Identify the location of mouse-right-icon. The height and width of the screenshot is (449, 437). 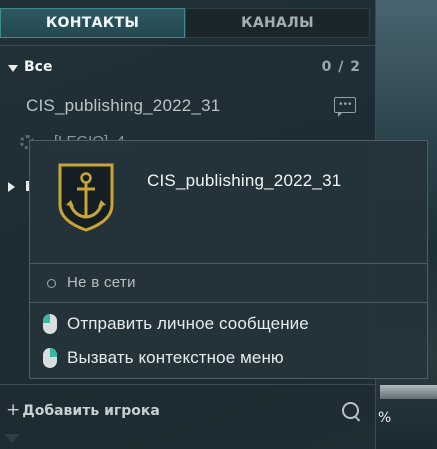
(50, 358).